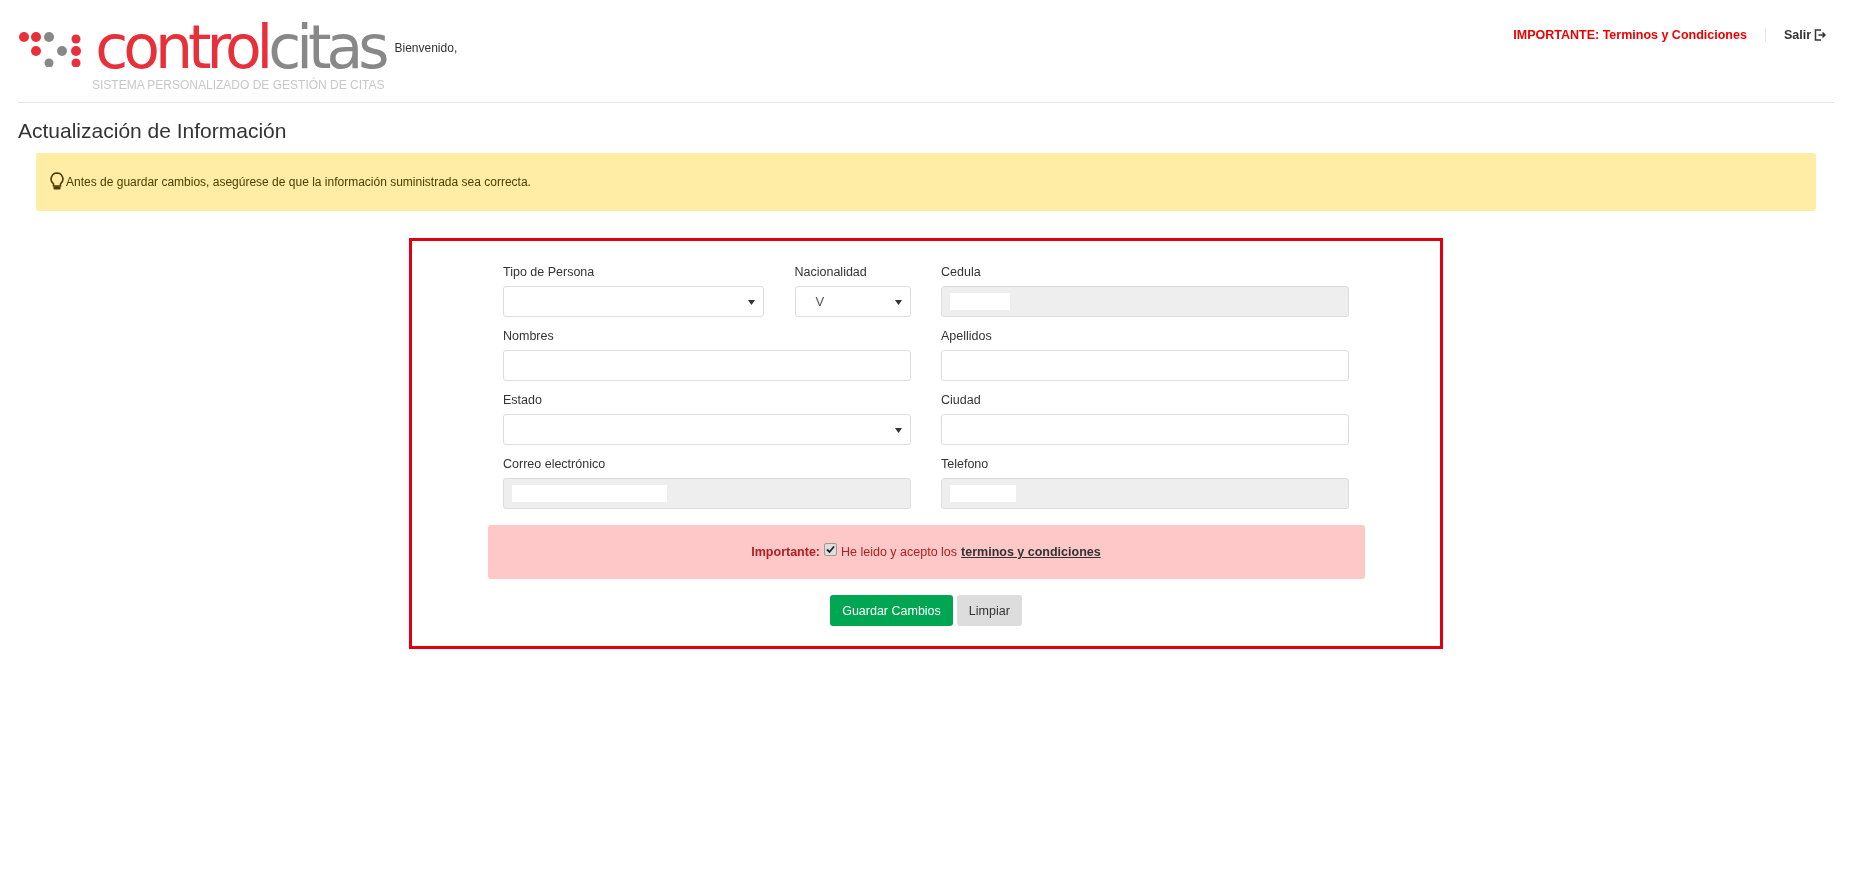  What do you see at coordinates (899, 552) in the screenshot?
I see `agreement-text: He leido y acepto los` at bounding box center [899, 552].